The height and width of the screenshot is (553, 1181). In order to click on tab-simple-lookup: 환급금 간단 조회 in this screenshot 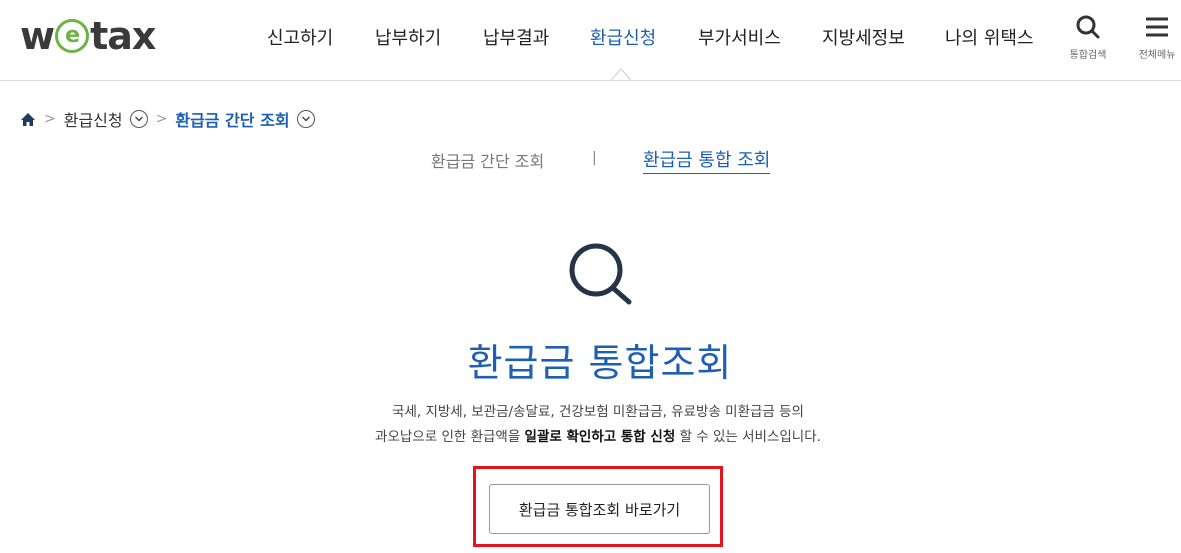, I will do `click(487, 160)`.